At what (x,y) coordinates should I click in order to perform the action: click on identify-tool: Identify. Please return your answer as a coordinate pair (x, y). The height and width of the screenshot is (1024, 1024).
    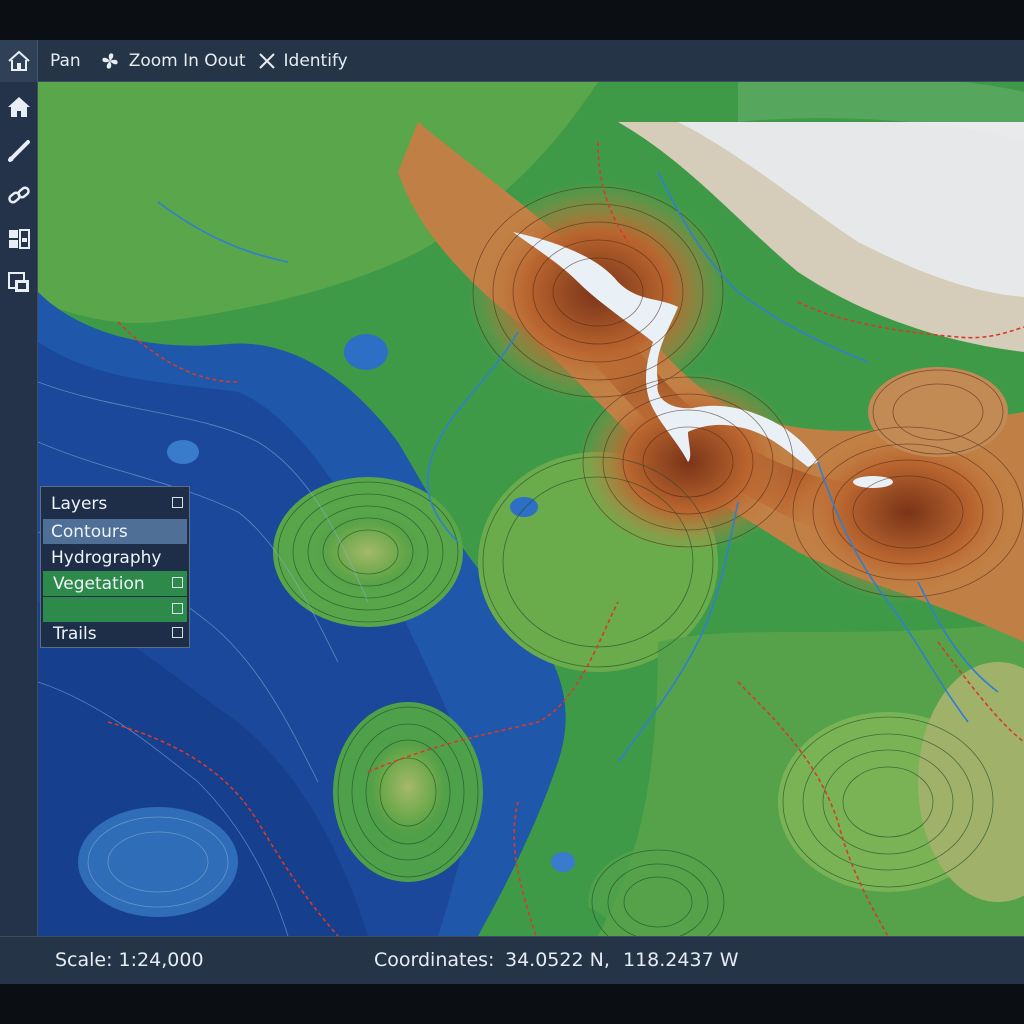
    Looking at the image, I should click on (303, 61).